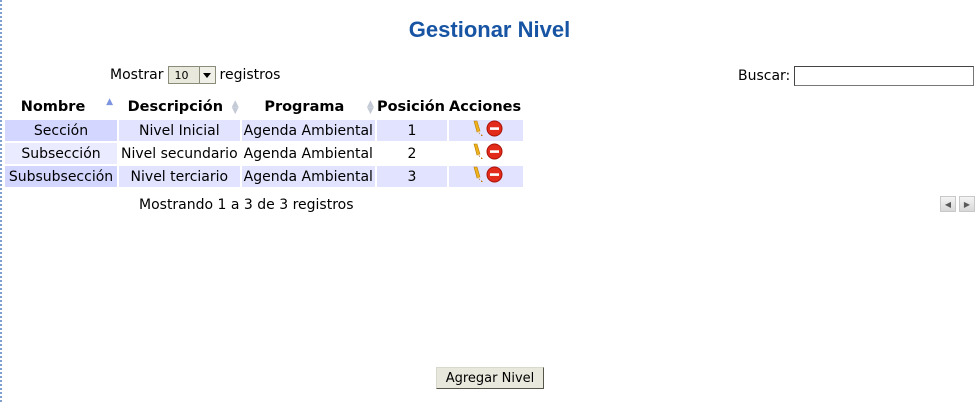 Image resolution: width=979 pixels, height=403 pixels. What do you see at coordinates (179, 130) in the screenshot?
I see `cell-descripcion: Nivel Inicial` at bounding box center [179, 130].